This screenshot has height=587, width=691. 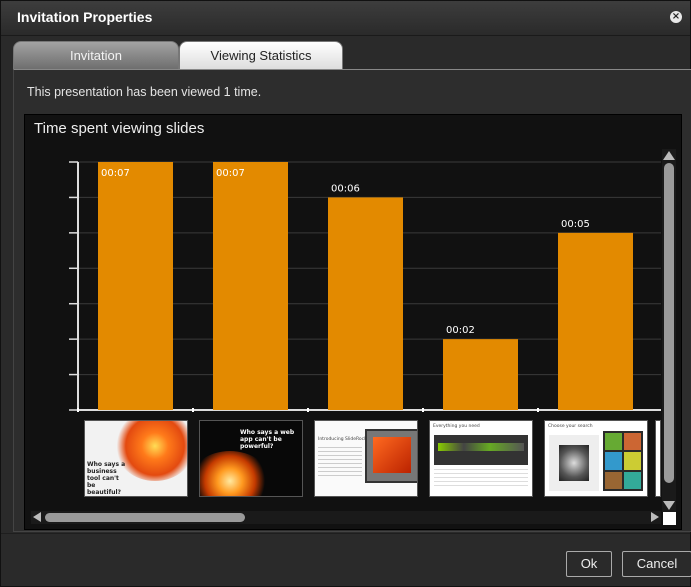 What do you see at coordinates (366, 458) in the screenshot?
I see `slide-thumbnail-3: Introducing SlideRocket` at bounding box center [366, 458].